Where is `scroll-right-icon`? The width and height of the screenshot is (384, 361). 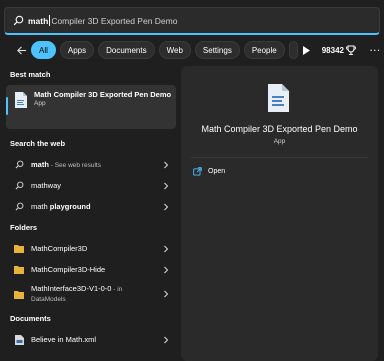
scroll-right-icon is located at coordinates (306, 50).